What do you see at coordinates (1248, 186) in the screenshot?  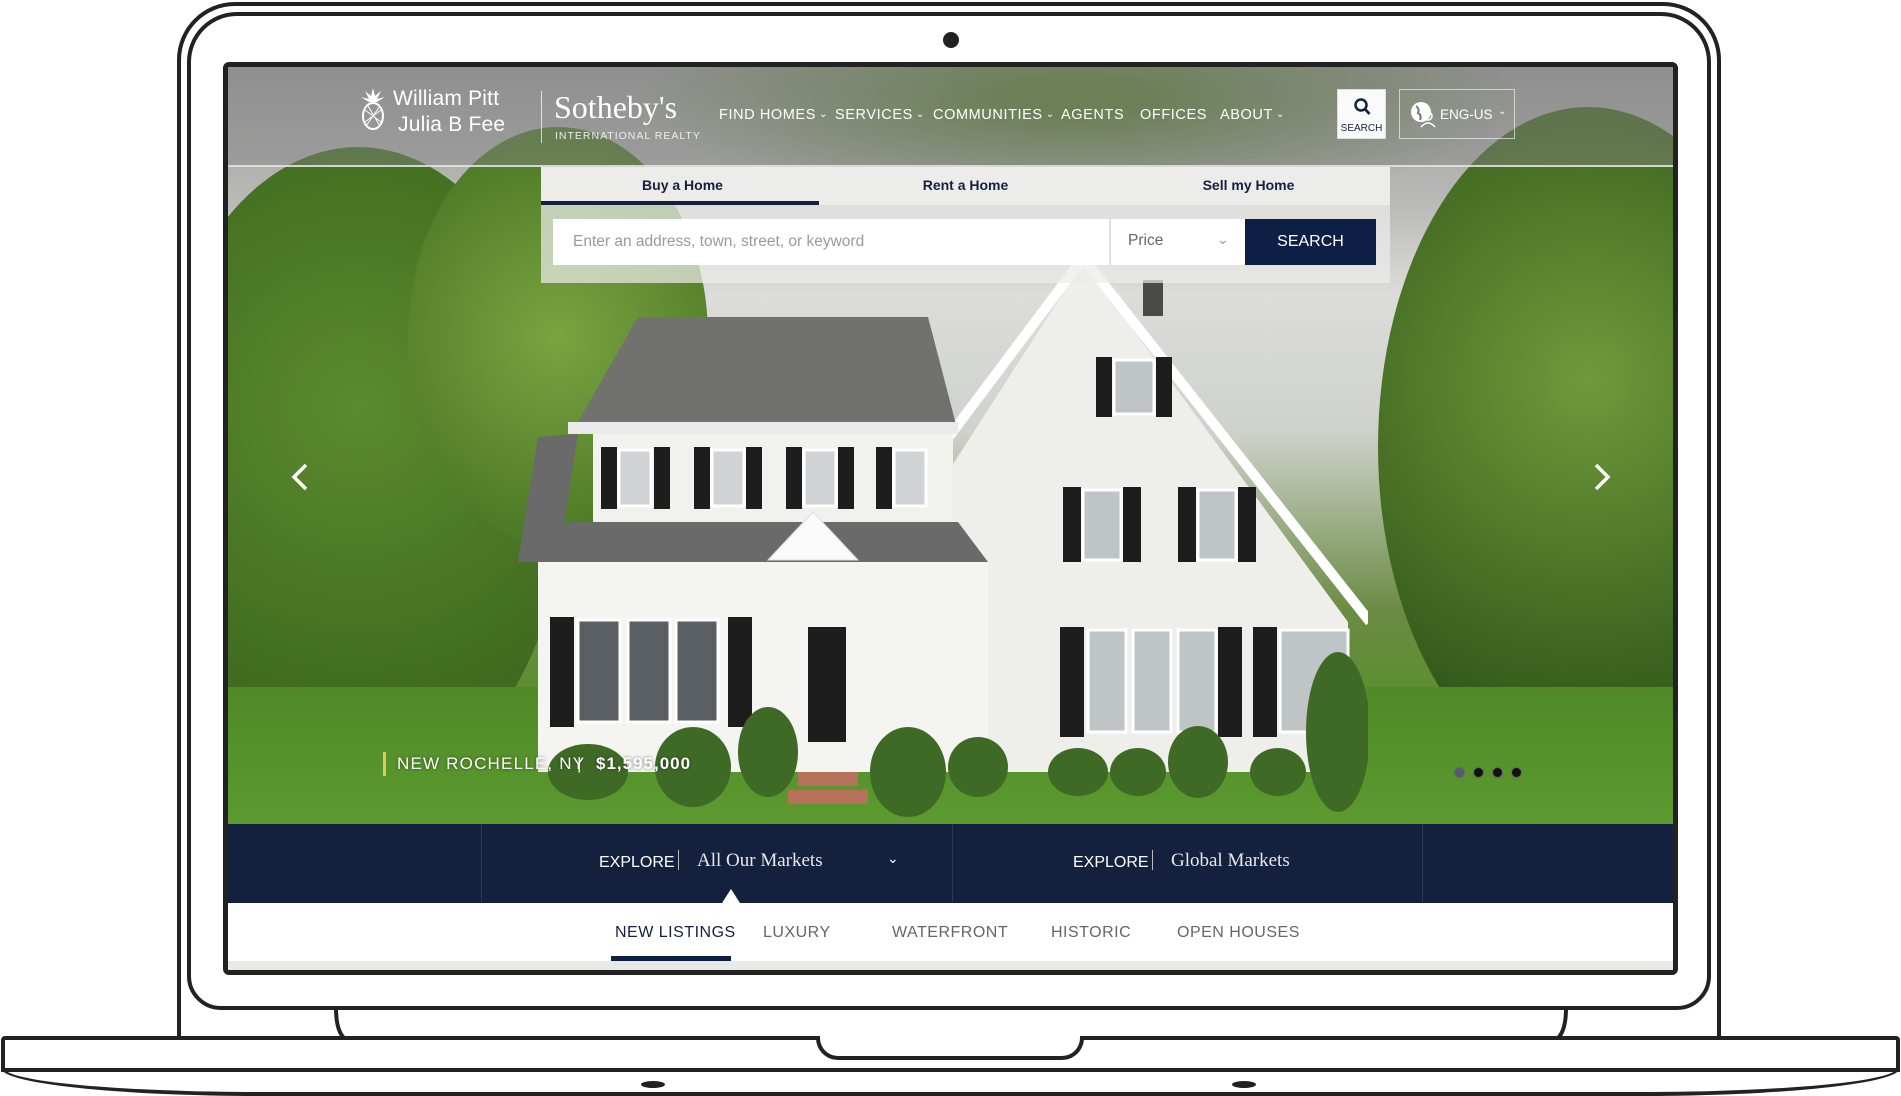 I see `tab-sell-my-home: Sell my Home` at bounding box center [1248, 186].